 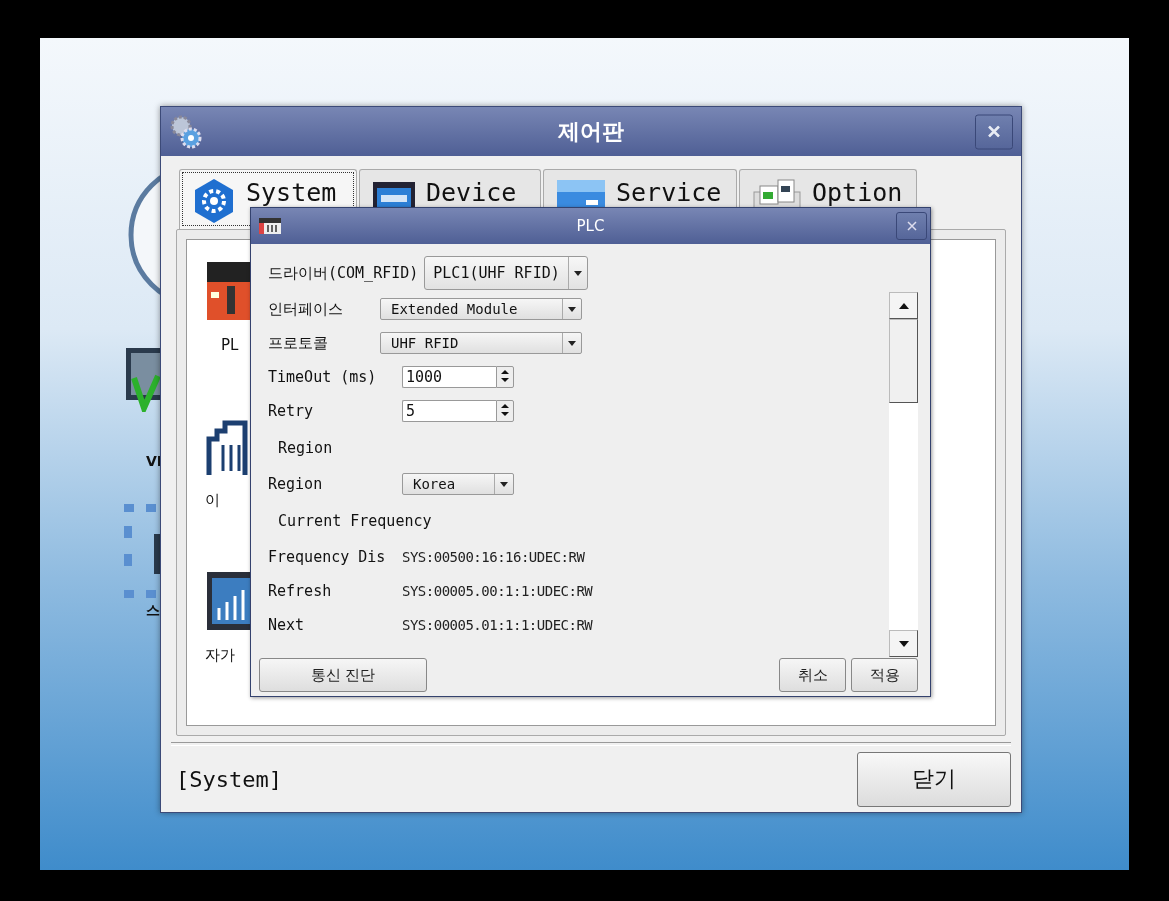 I want to click on scrollbar, so click(x=903, y=474).